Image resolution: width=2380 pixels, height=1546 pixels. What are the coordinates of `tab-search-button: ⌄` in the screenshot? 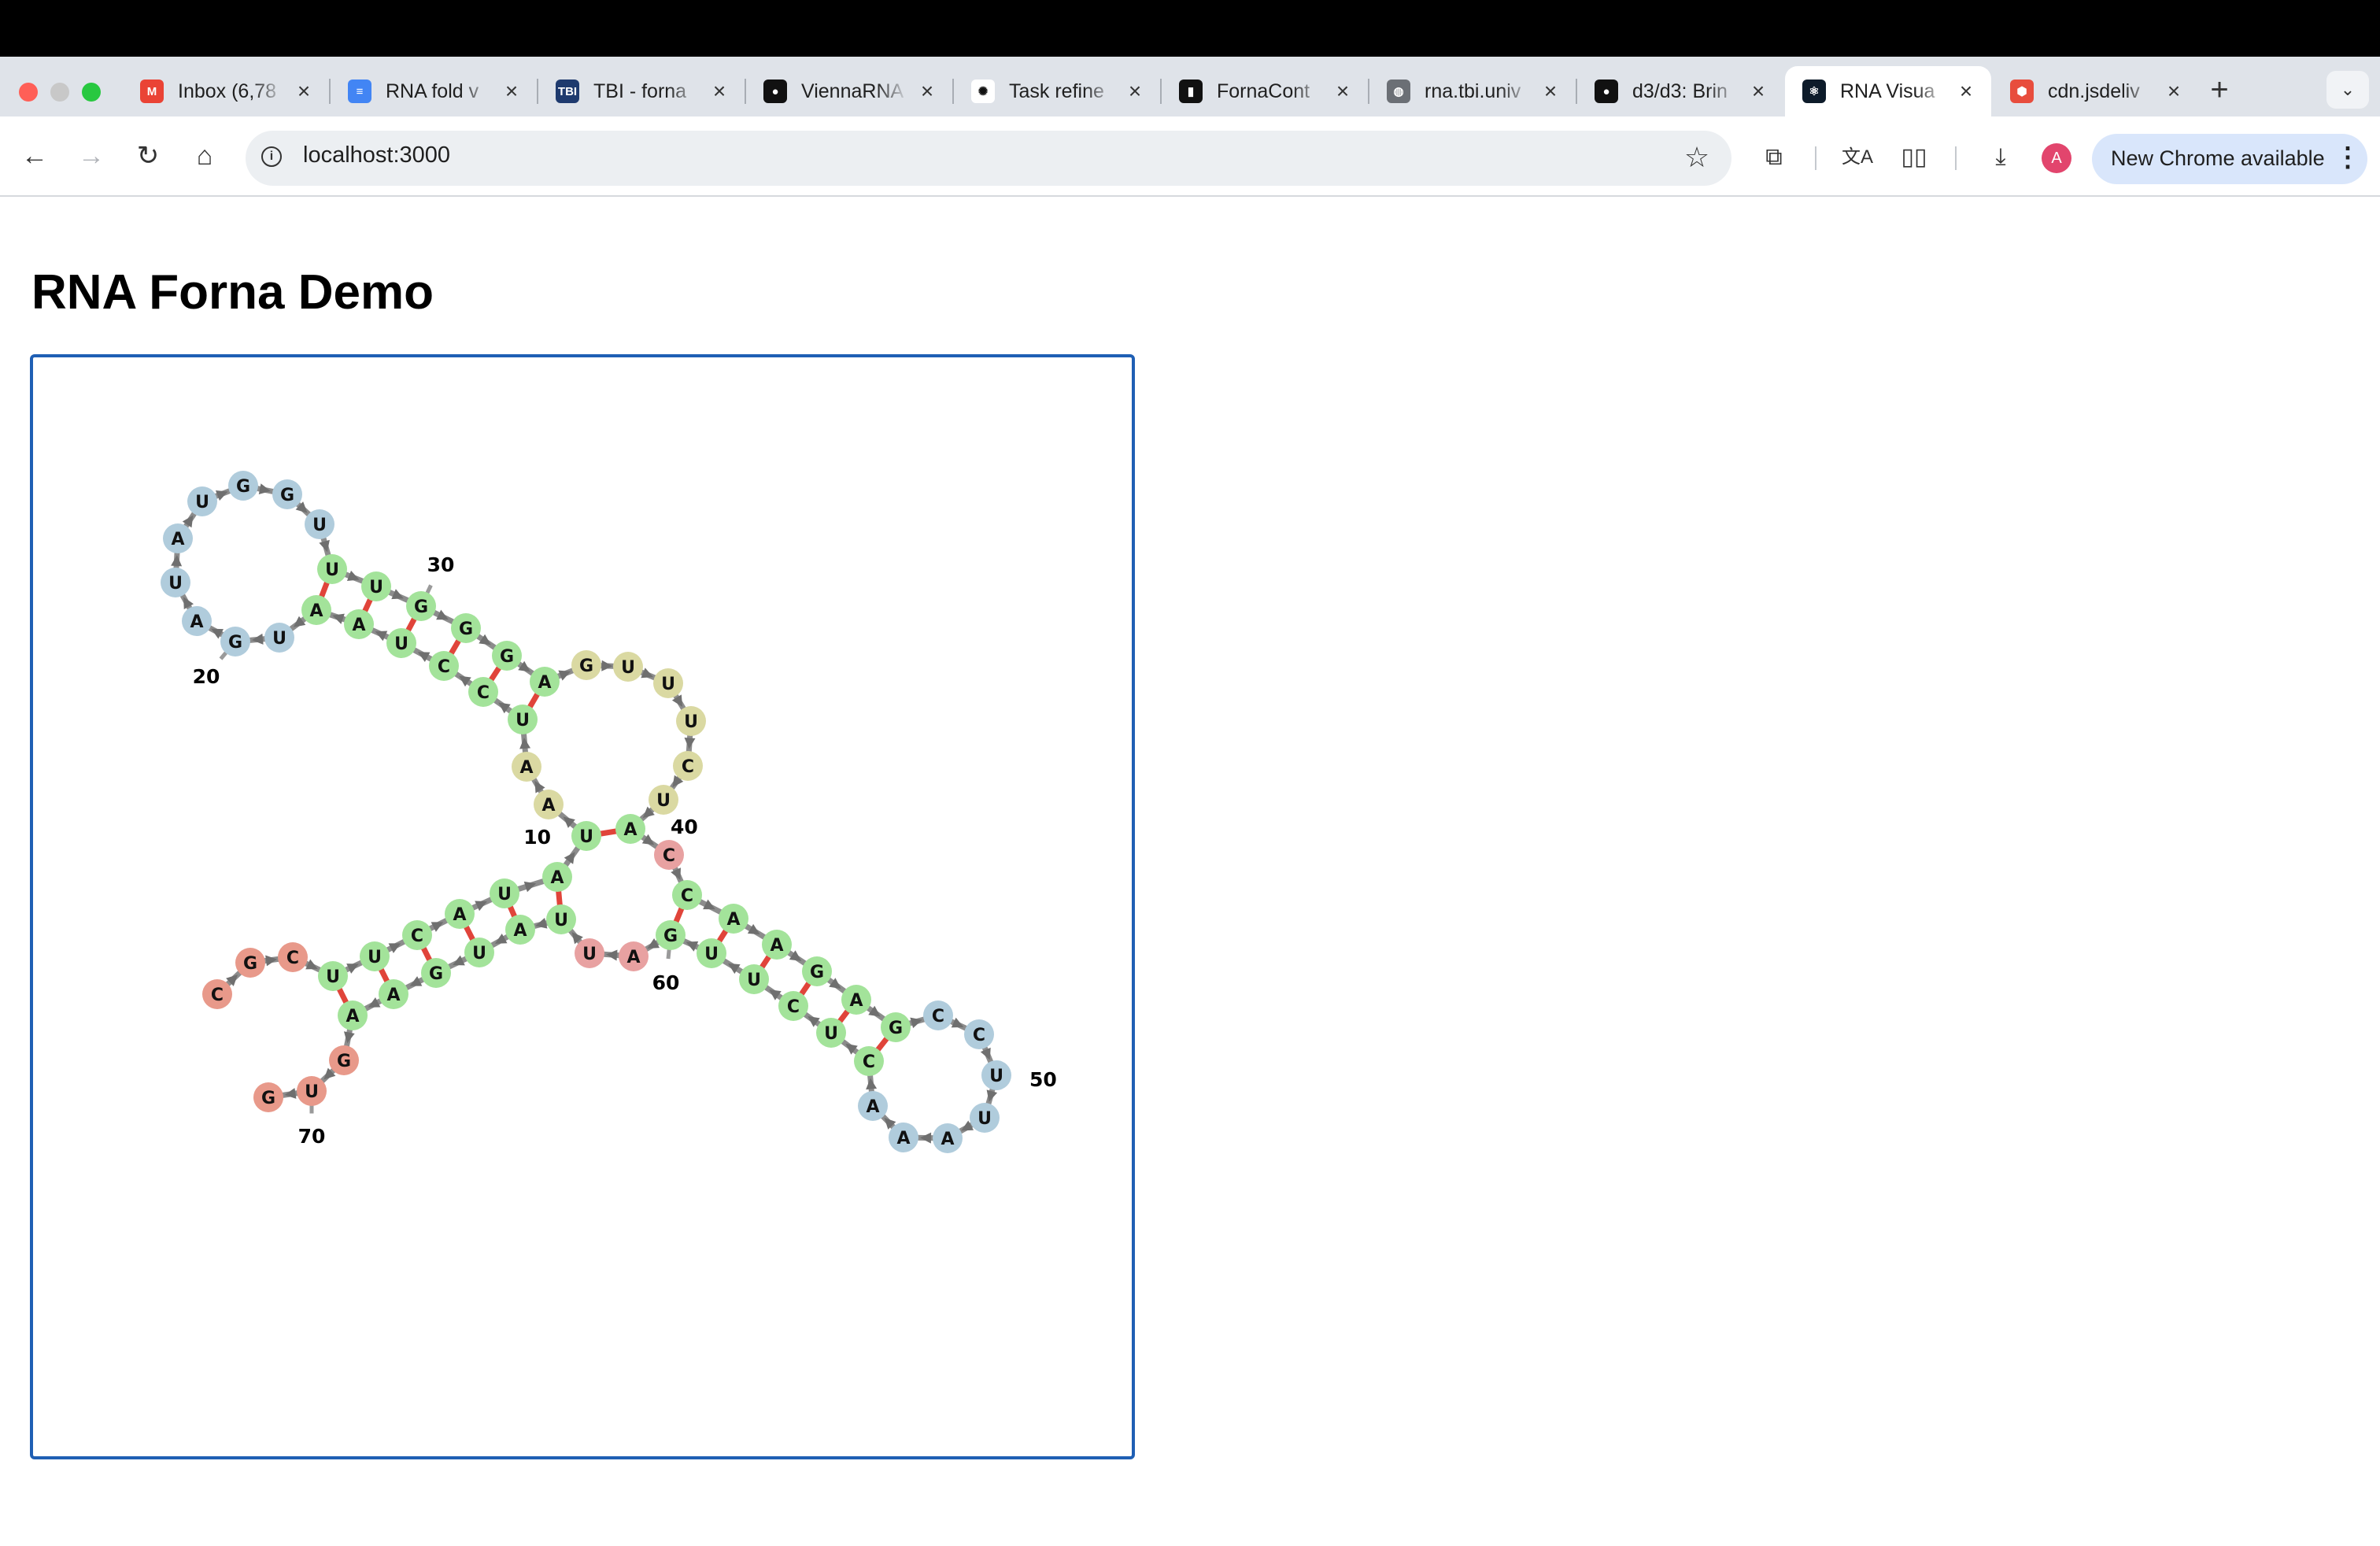 It's located at (2347, 90).